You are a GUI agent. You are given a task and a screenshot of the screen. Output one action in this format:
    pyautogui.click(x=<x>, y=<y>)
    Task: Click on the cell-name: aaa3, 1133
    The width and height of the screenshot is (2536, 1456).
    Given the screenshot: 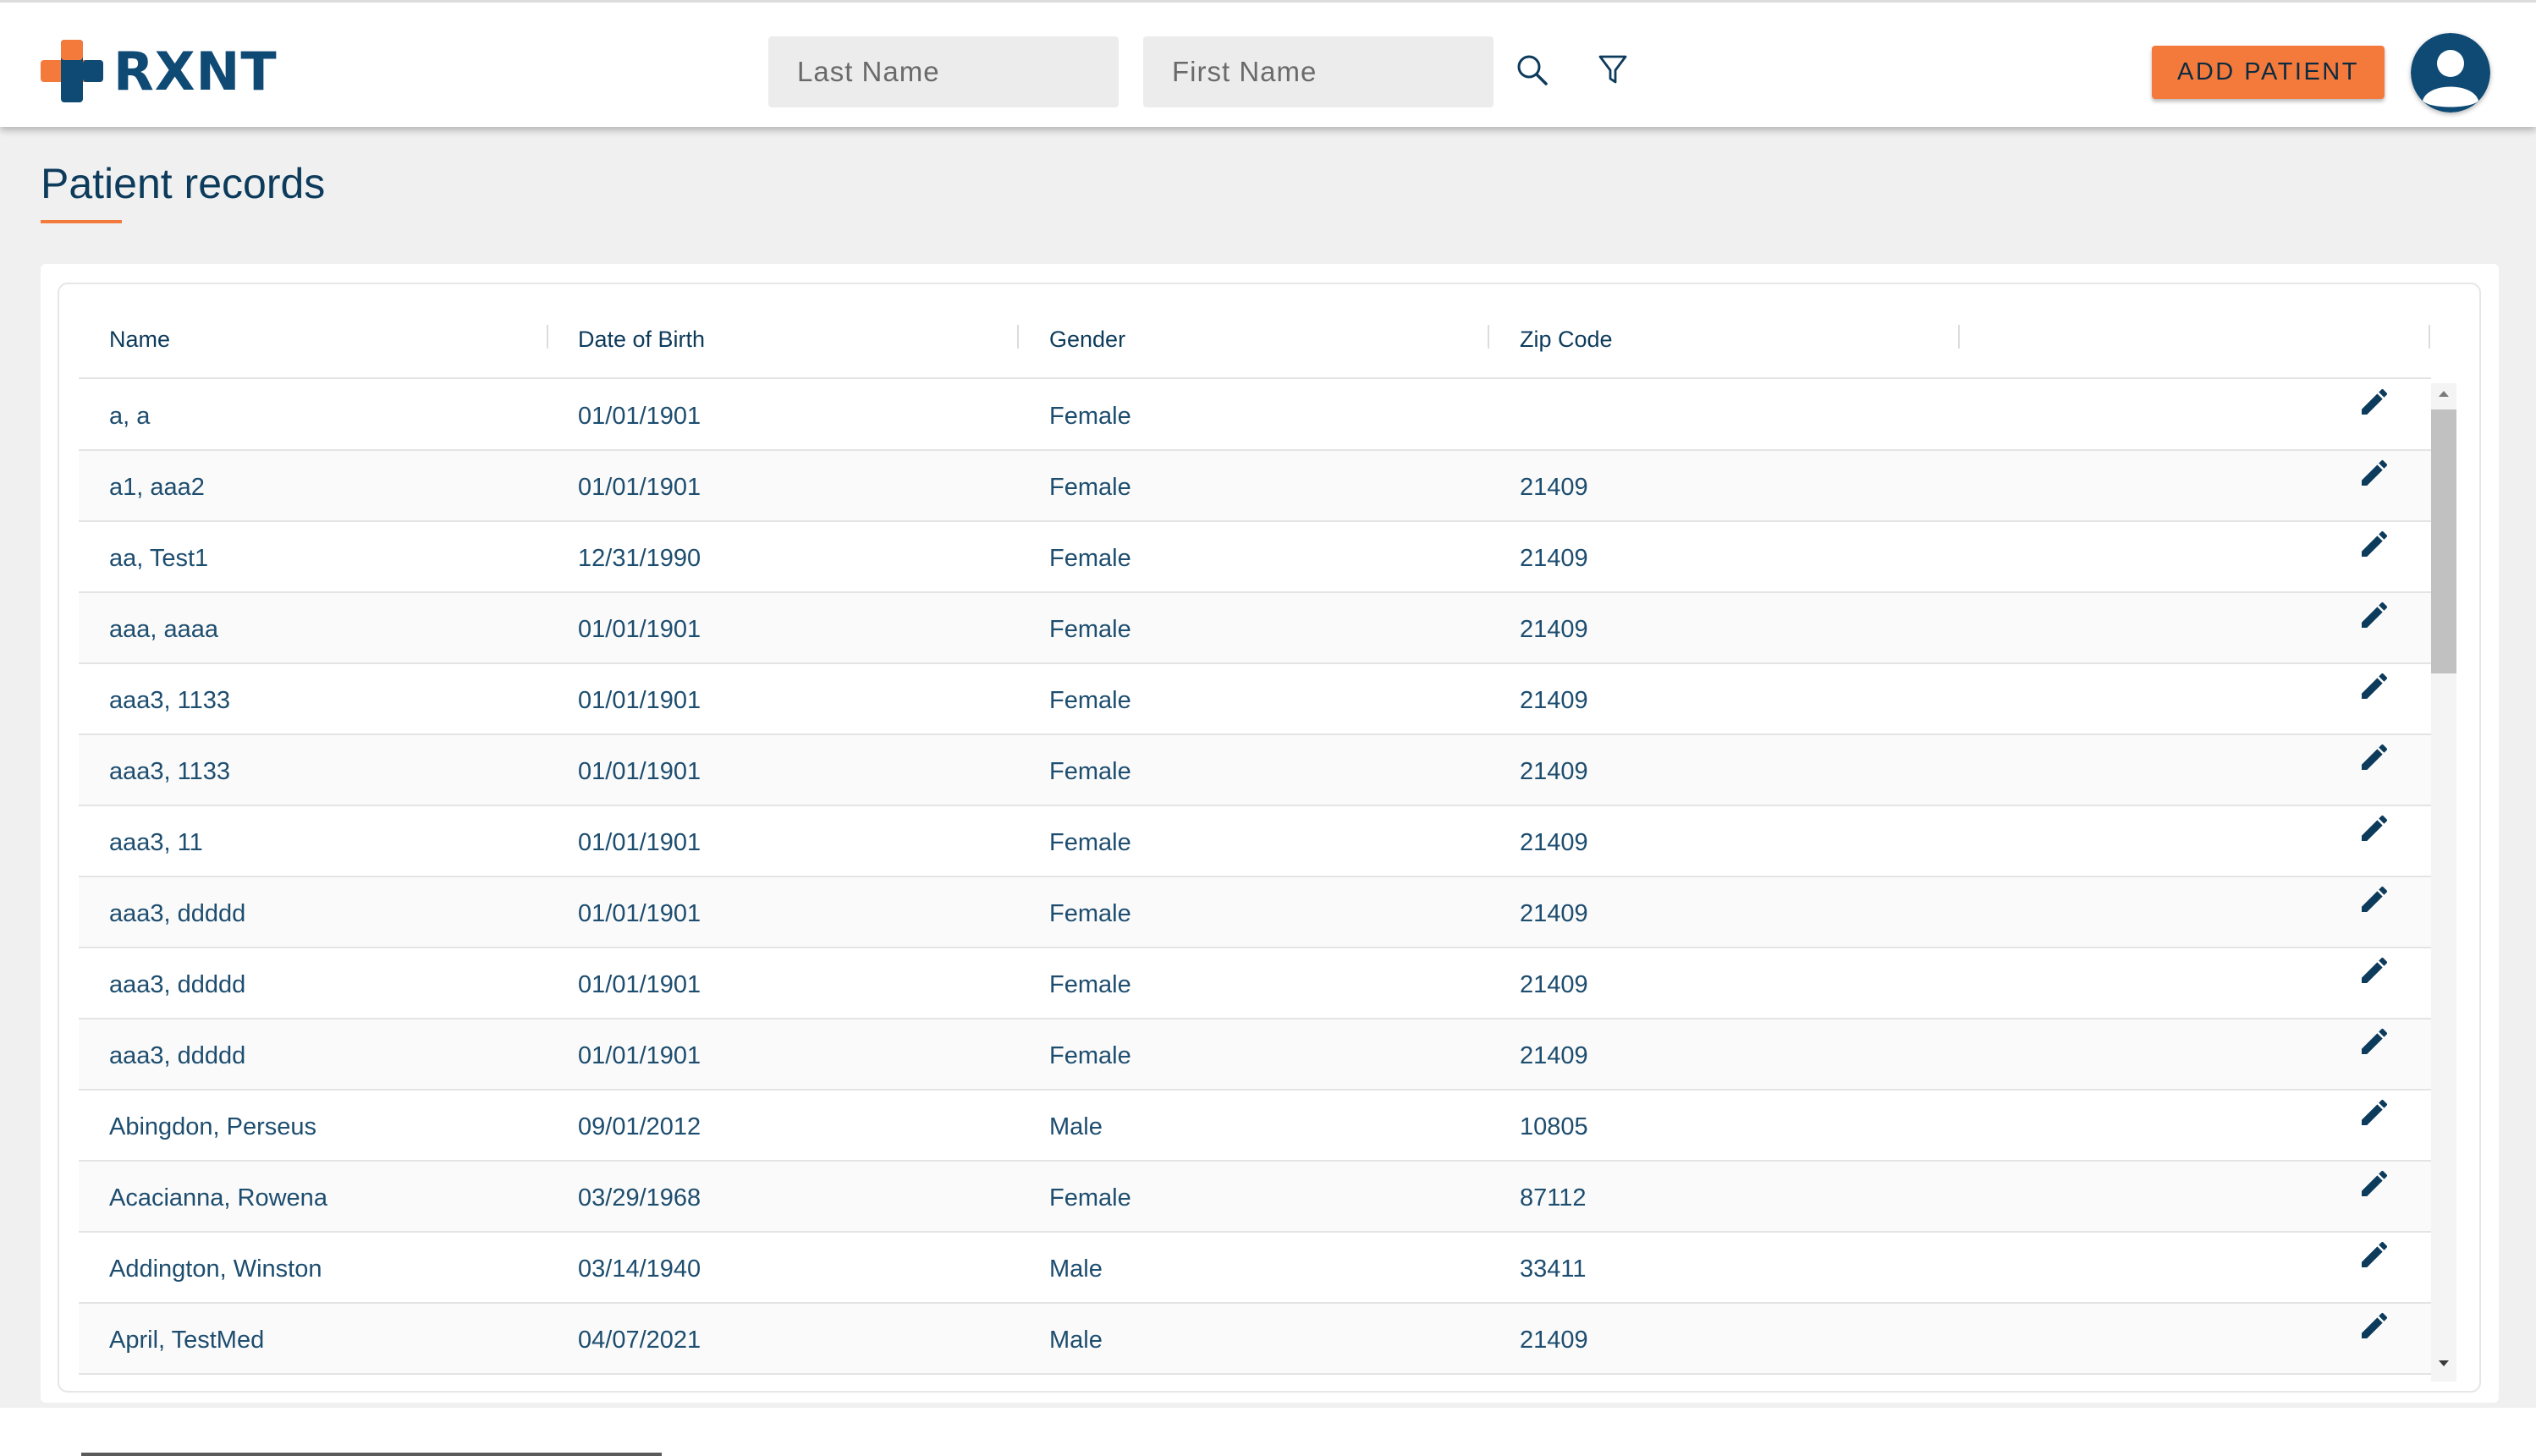 What is the action you would take?
    pyautogui.click(x=170, y=700)
    